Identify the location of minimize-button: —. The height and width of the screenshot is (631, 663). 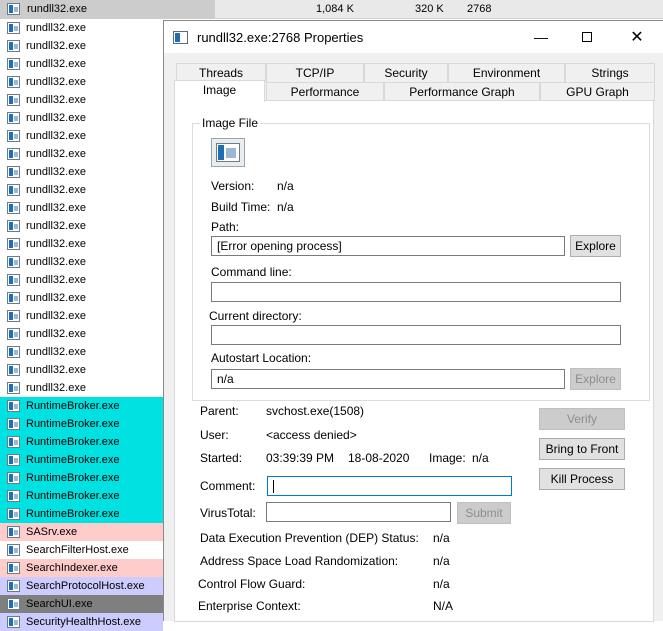
(541, 37).